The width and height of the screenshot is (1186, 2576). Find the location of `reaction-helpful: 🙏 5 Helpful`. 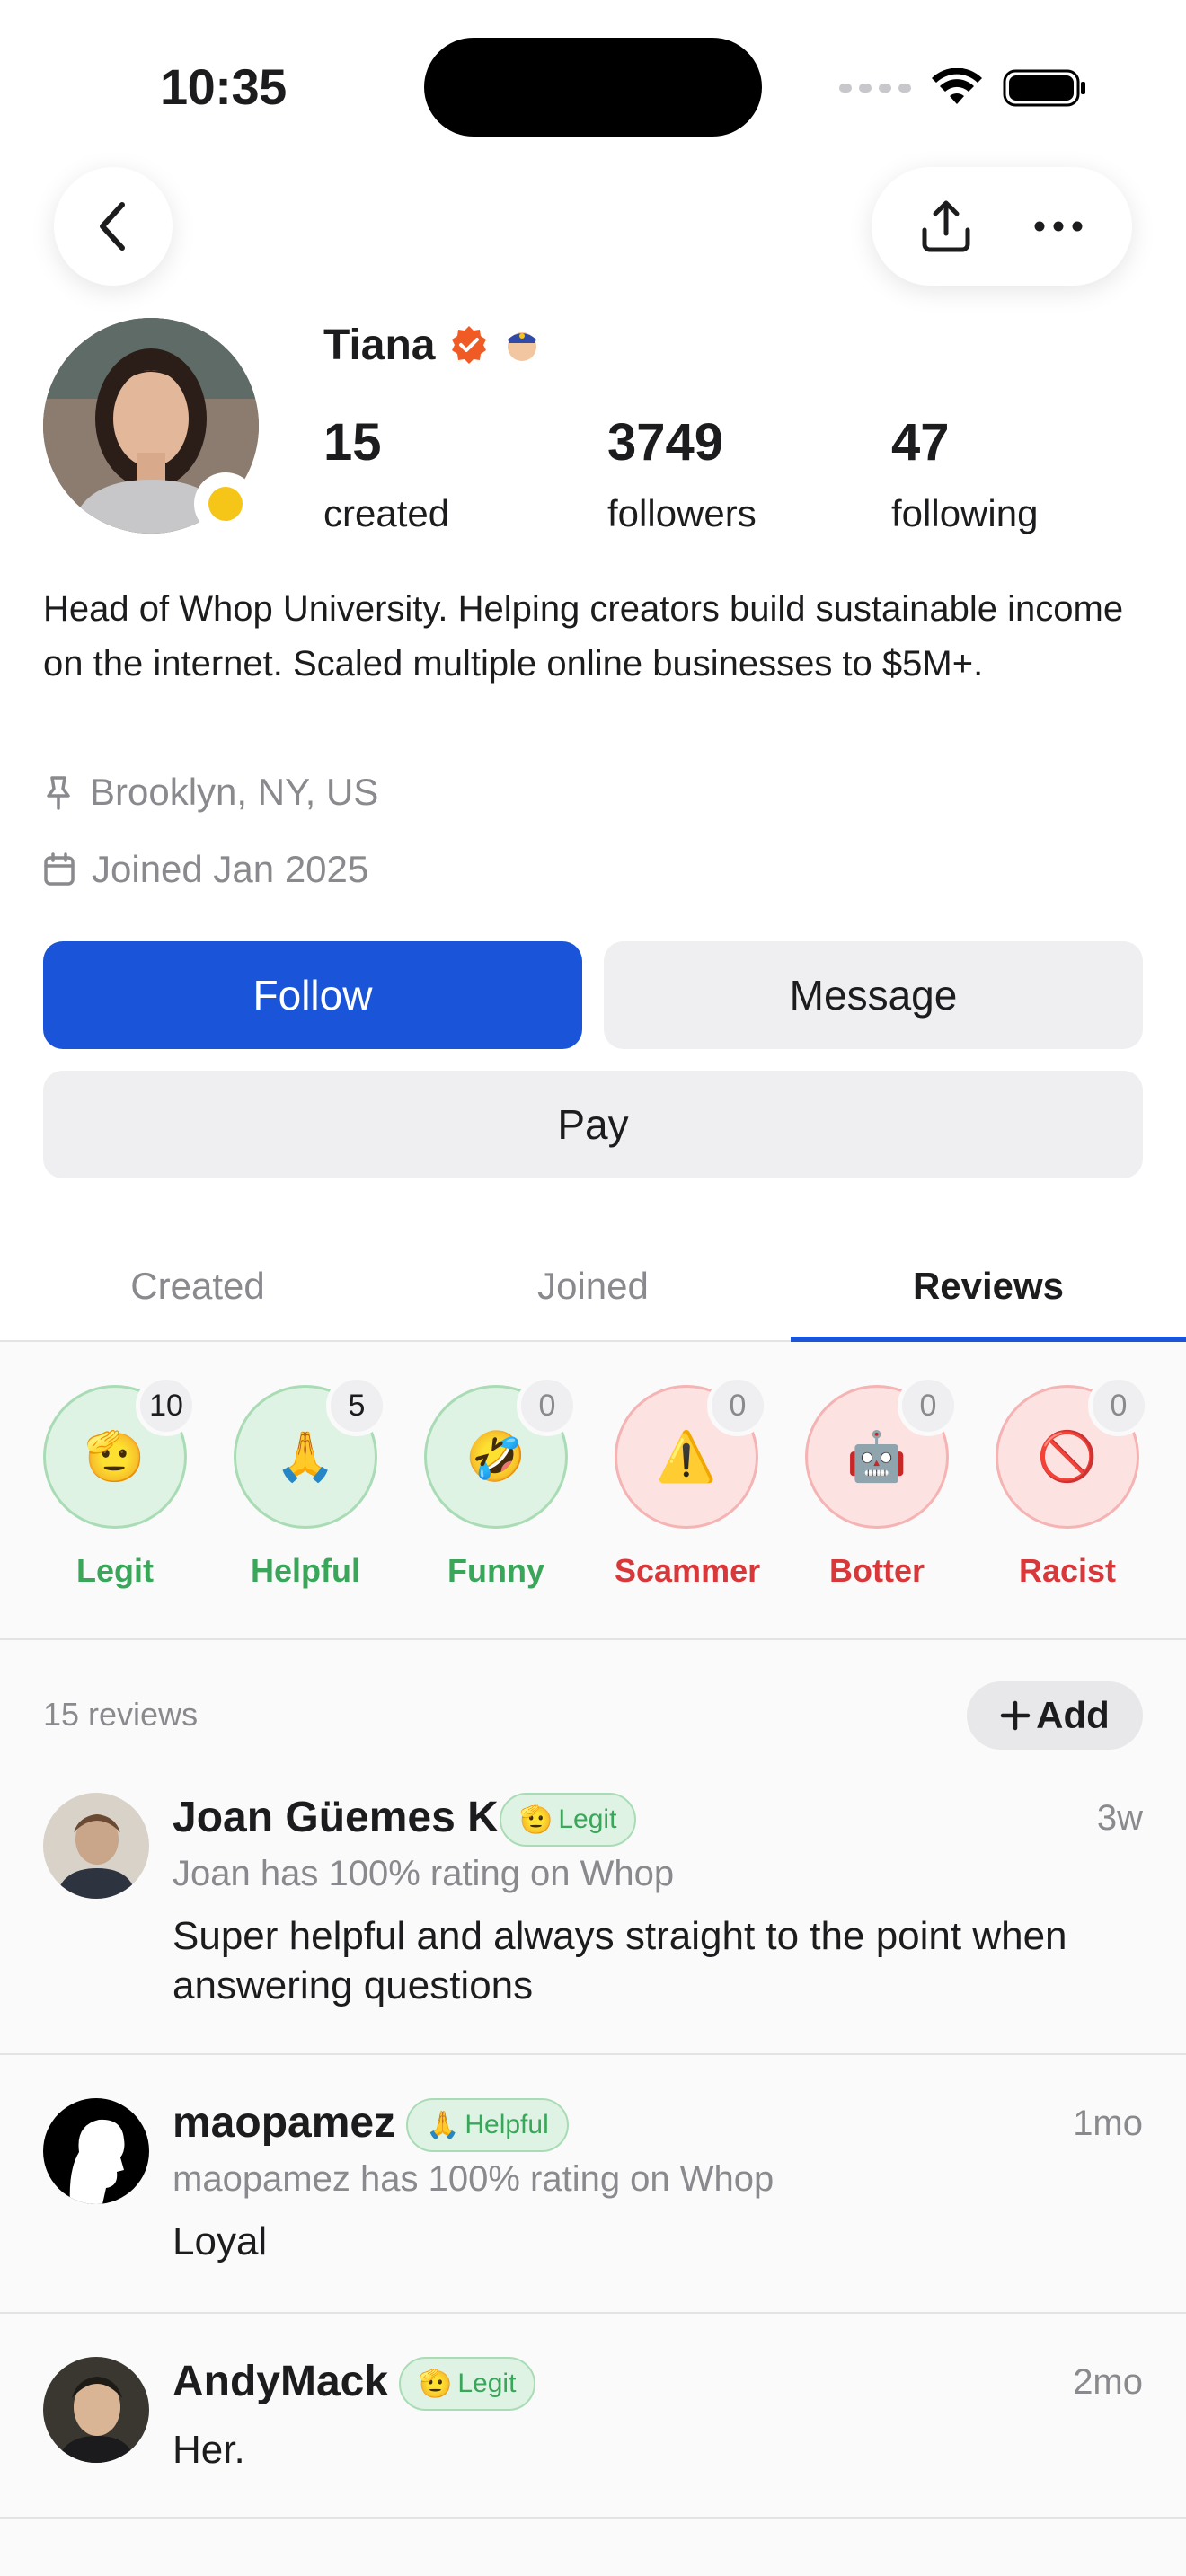

reaction-helpful: 🙏 5 Helpful is located at coordinates (310, 1482).